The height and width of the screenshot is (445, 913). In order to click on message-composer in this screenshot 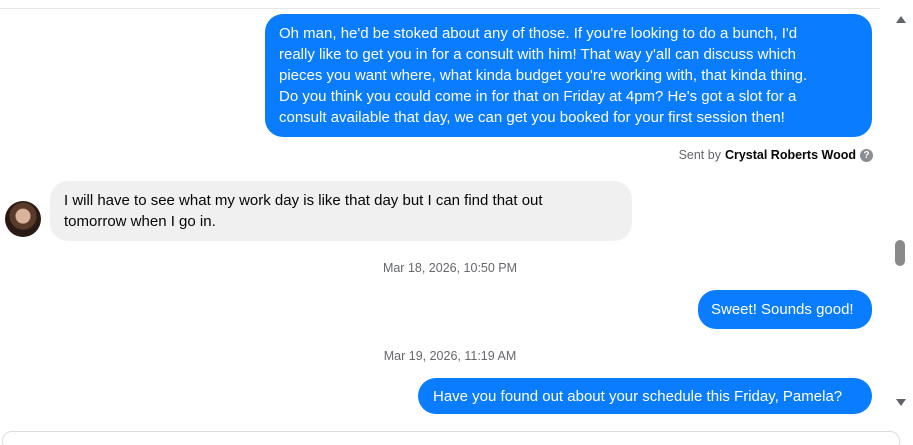, I will do `click(451, 438)`.